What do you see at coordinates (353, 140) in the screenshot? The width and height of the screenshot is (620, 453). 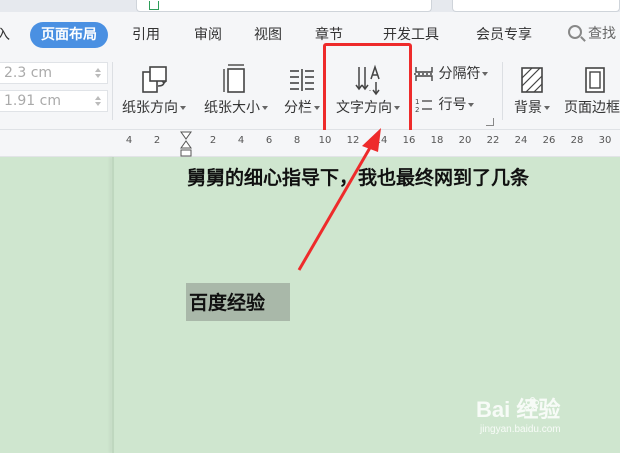 I see `ruler-tick: 12` at bounding box center [353, 140].